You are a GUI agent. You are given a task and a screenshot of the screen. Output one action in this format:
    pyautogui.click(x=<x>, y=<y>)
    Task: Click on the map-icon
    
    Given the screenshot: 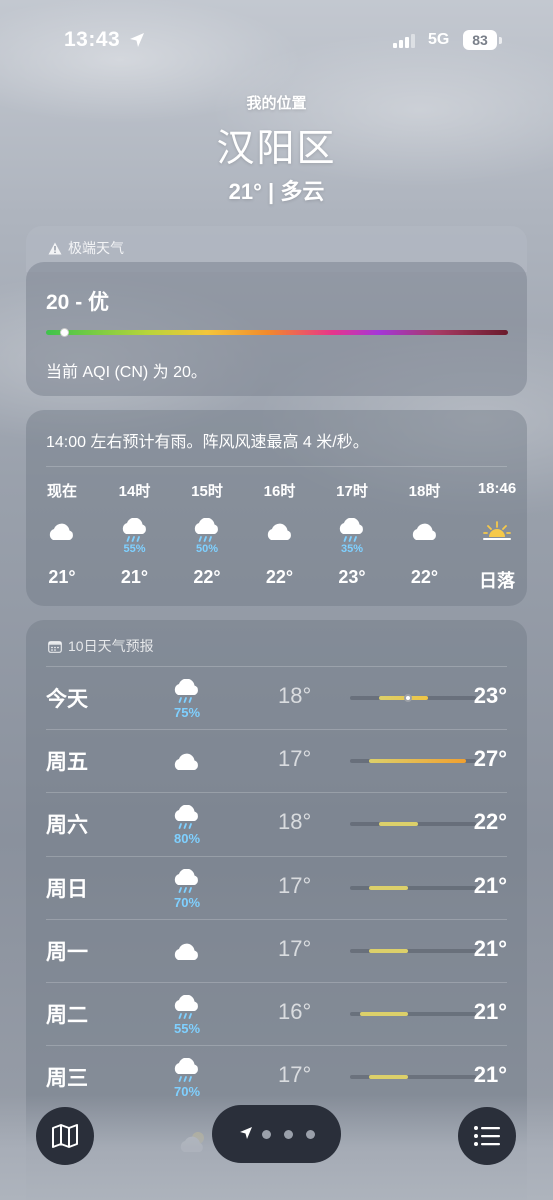 What is the action you would take?
    pyautogui.click(x=65, y=1136)
    